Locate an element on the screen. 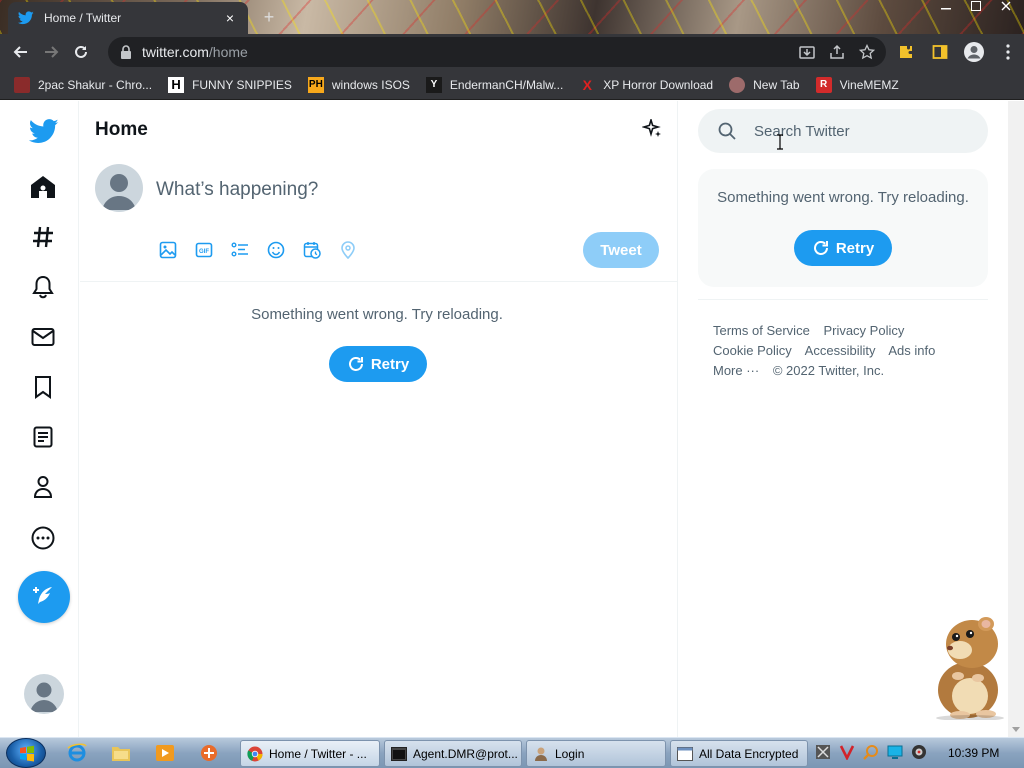  tray-app-icon is located at coordinates (823, 752).